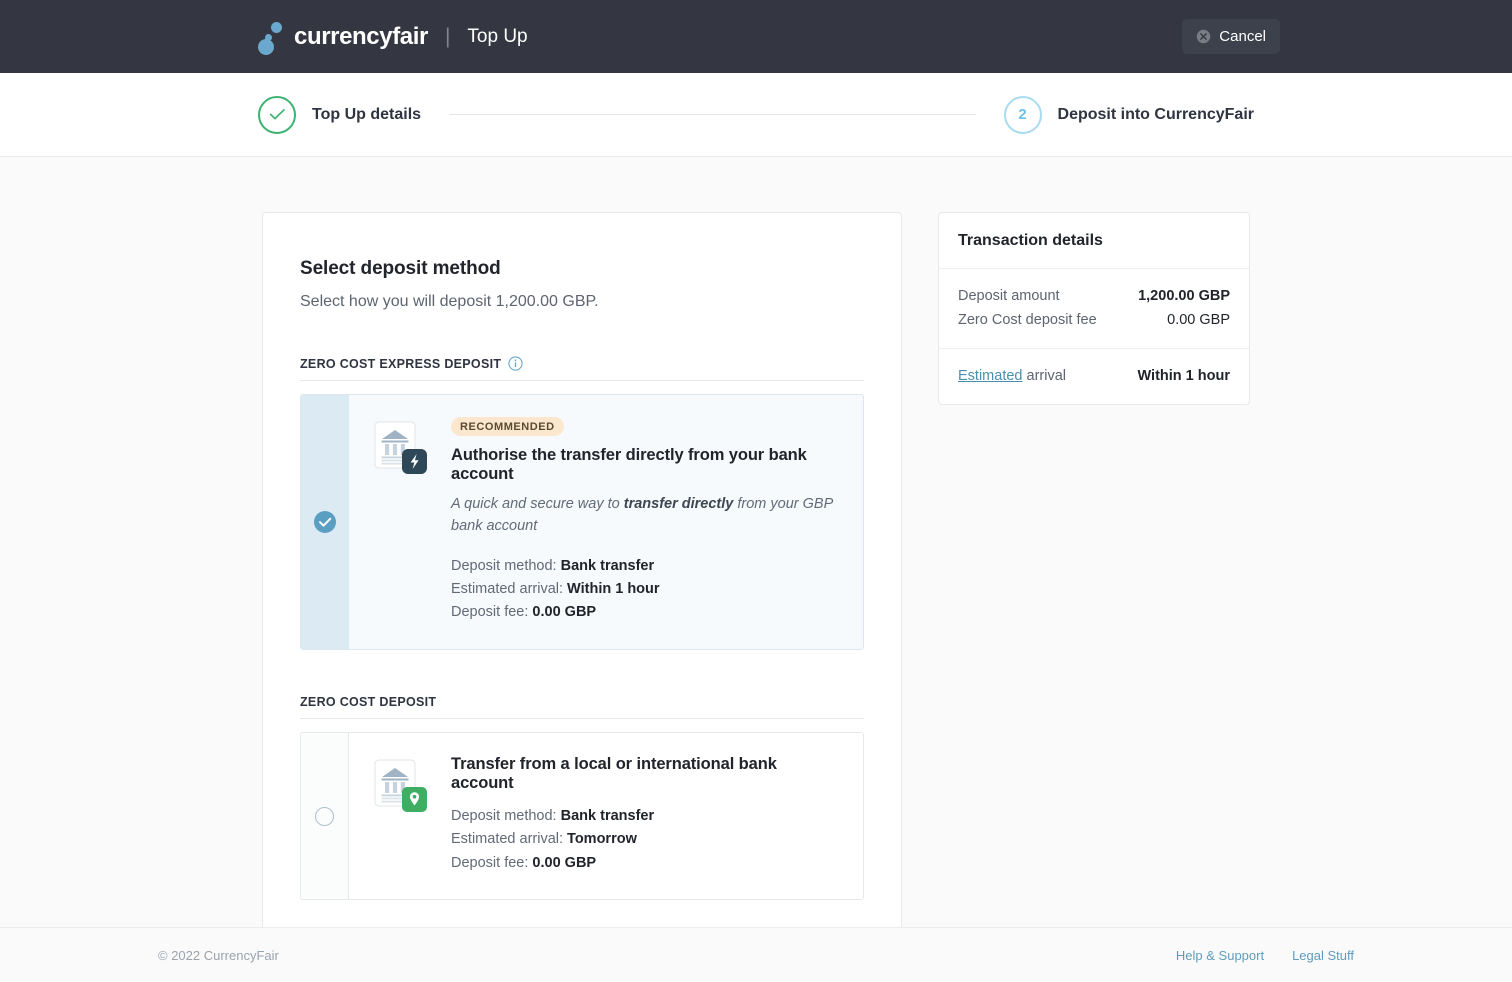  Describe the element at coordinates (401, 363) in the screenshot. I see `section-label: ZERO COST EXPRESS DEPOSIT` at that location.